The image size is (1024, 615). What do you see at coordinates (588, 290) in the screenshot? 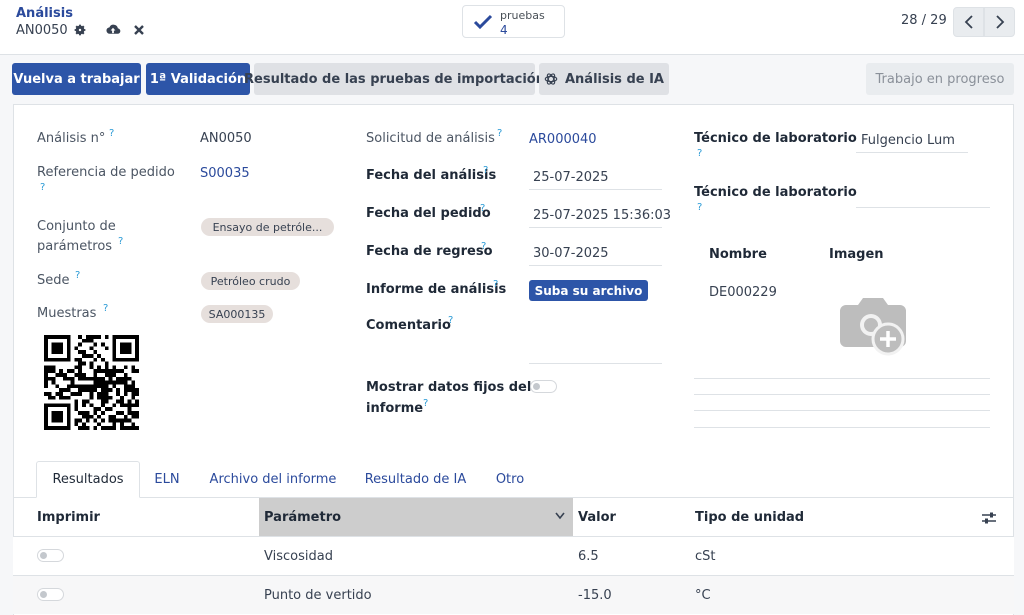
I see `upload-file-button: Suba su archivo` at bounding box center [588, 290].